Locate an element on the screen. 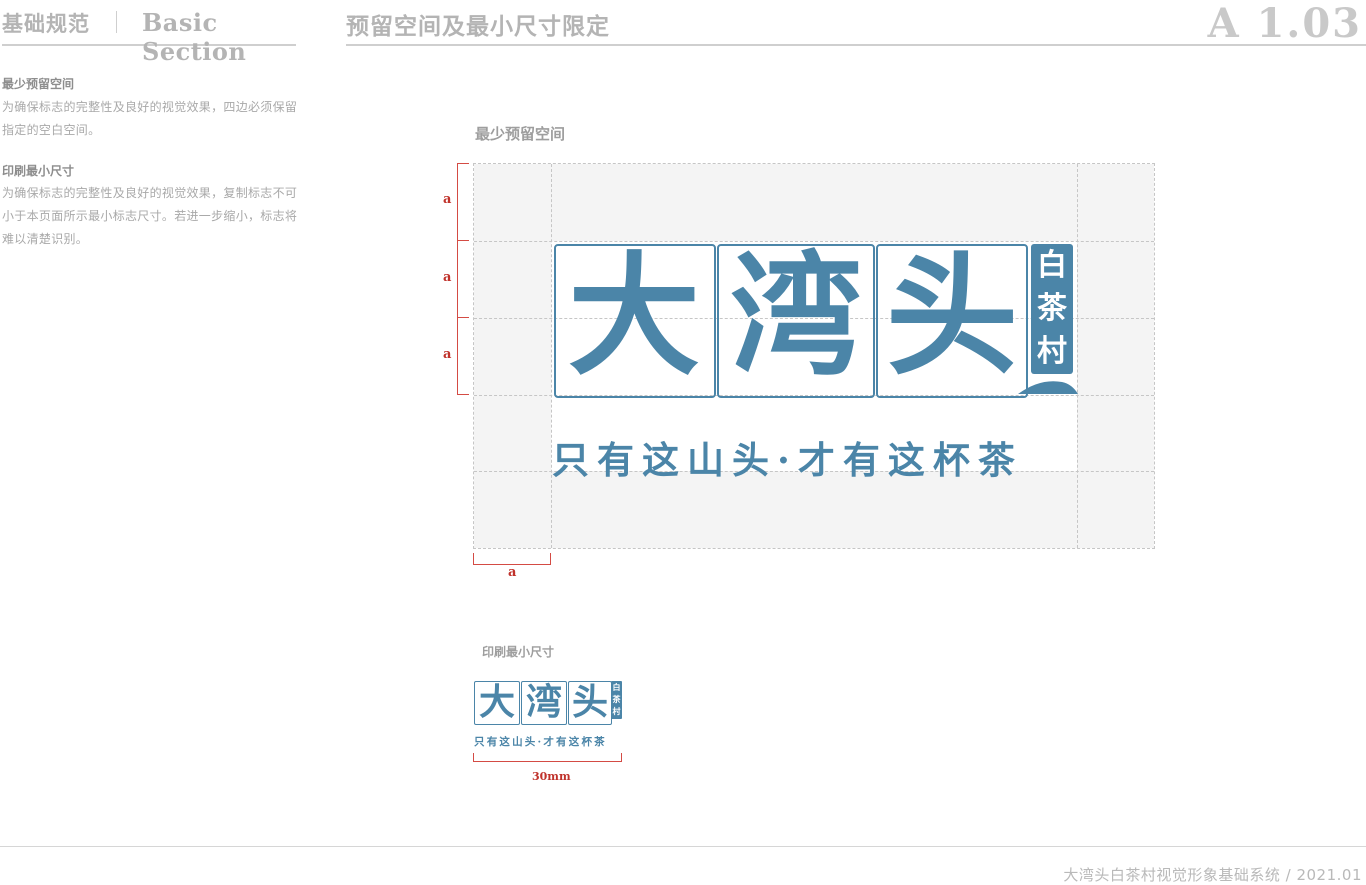  footer-text: 大湾头白茶村视觉形象基础系统 / 2021.01 is located at coordinates (1212, 875).